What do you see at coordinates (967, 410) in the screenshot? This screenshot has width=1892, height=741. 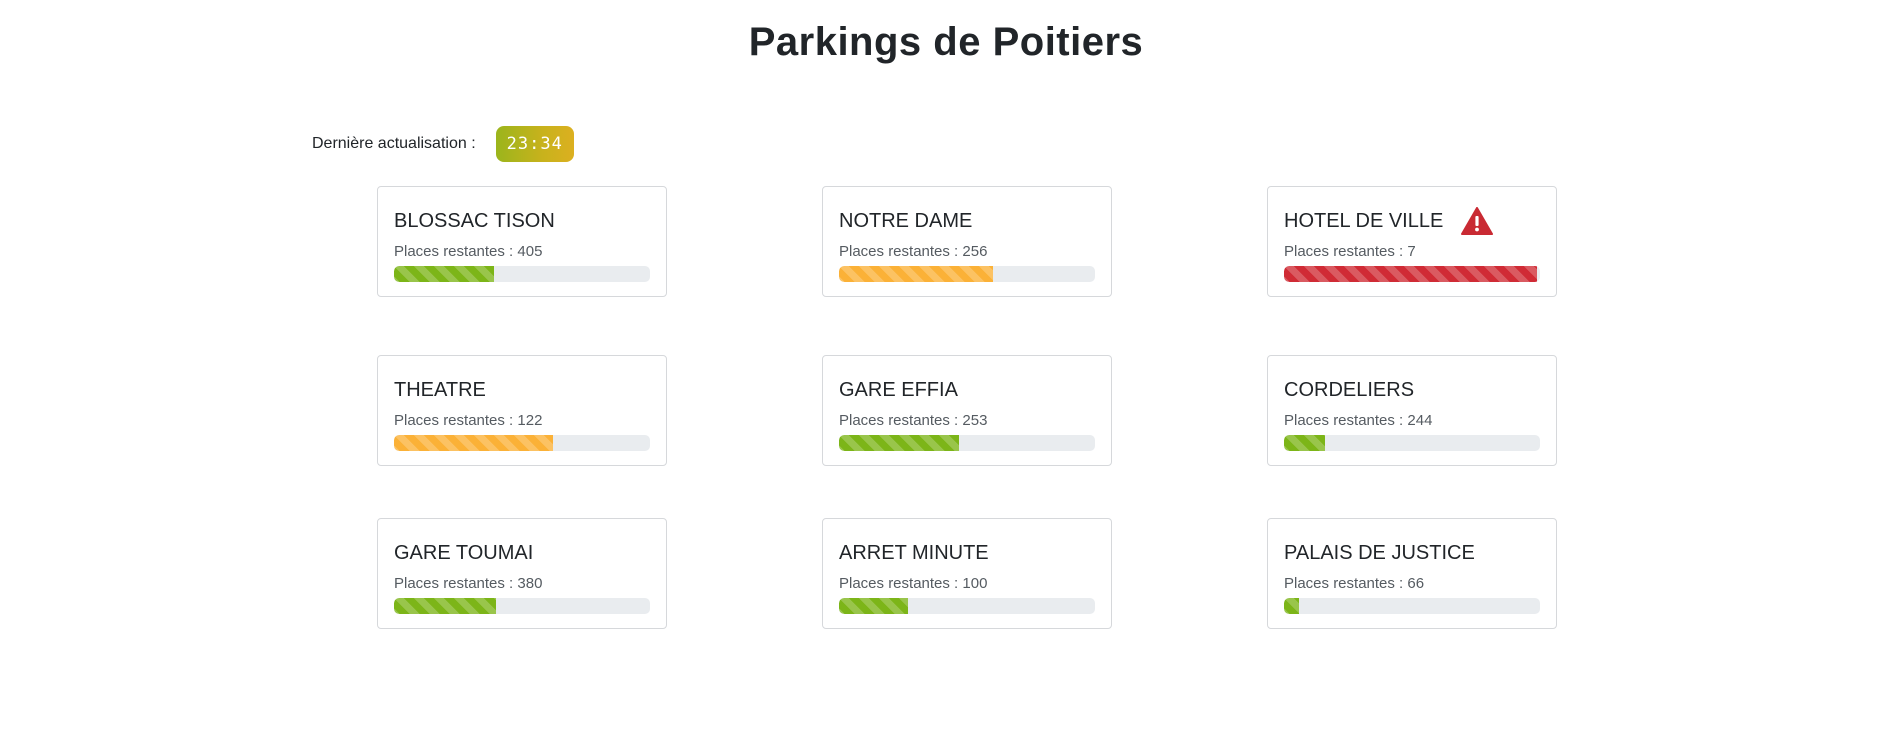 I see `parking-card: GARE EFFIA Places restantes : 253` at bounding box center [967, 410].